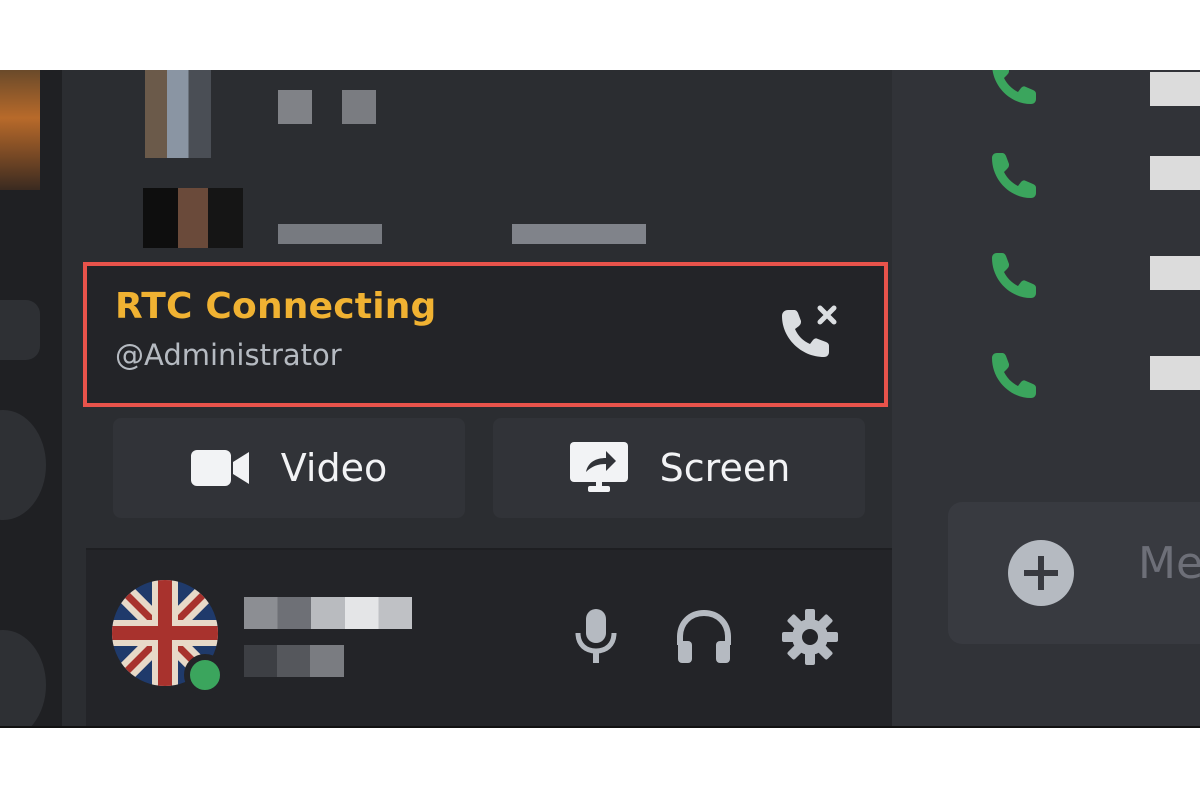  What do you see at coordinates (334, 468) in the screenshot?
I see `video-button-label: Video` at bounding box center [334, 468].